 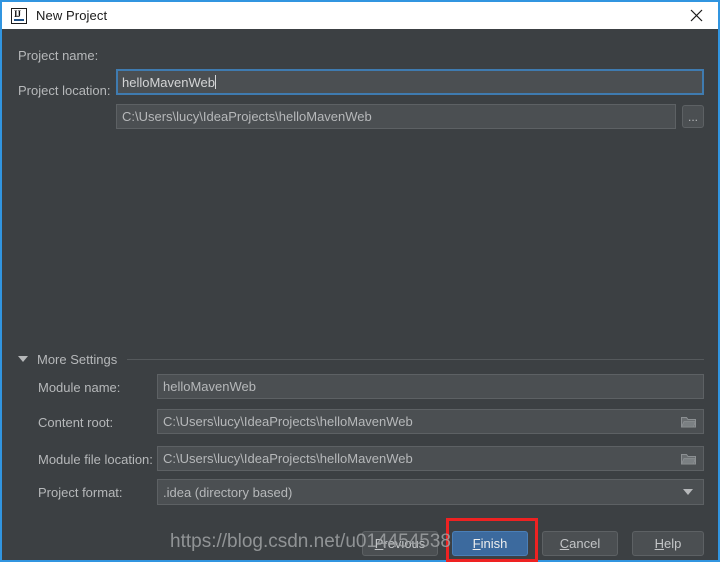 What do you see at coordinates (72, 15) in the screenshot?
I see `window-title: New Project` at bounding box center [72, 15].